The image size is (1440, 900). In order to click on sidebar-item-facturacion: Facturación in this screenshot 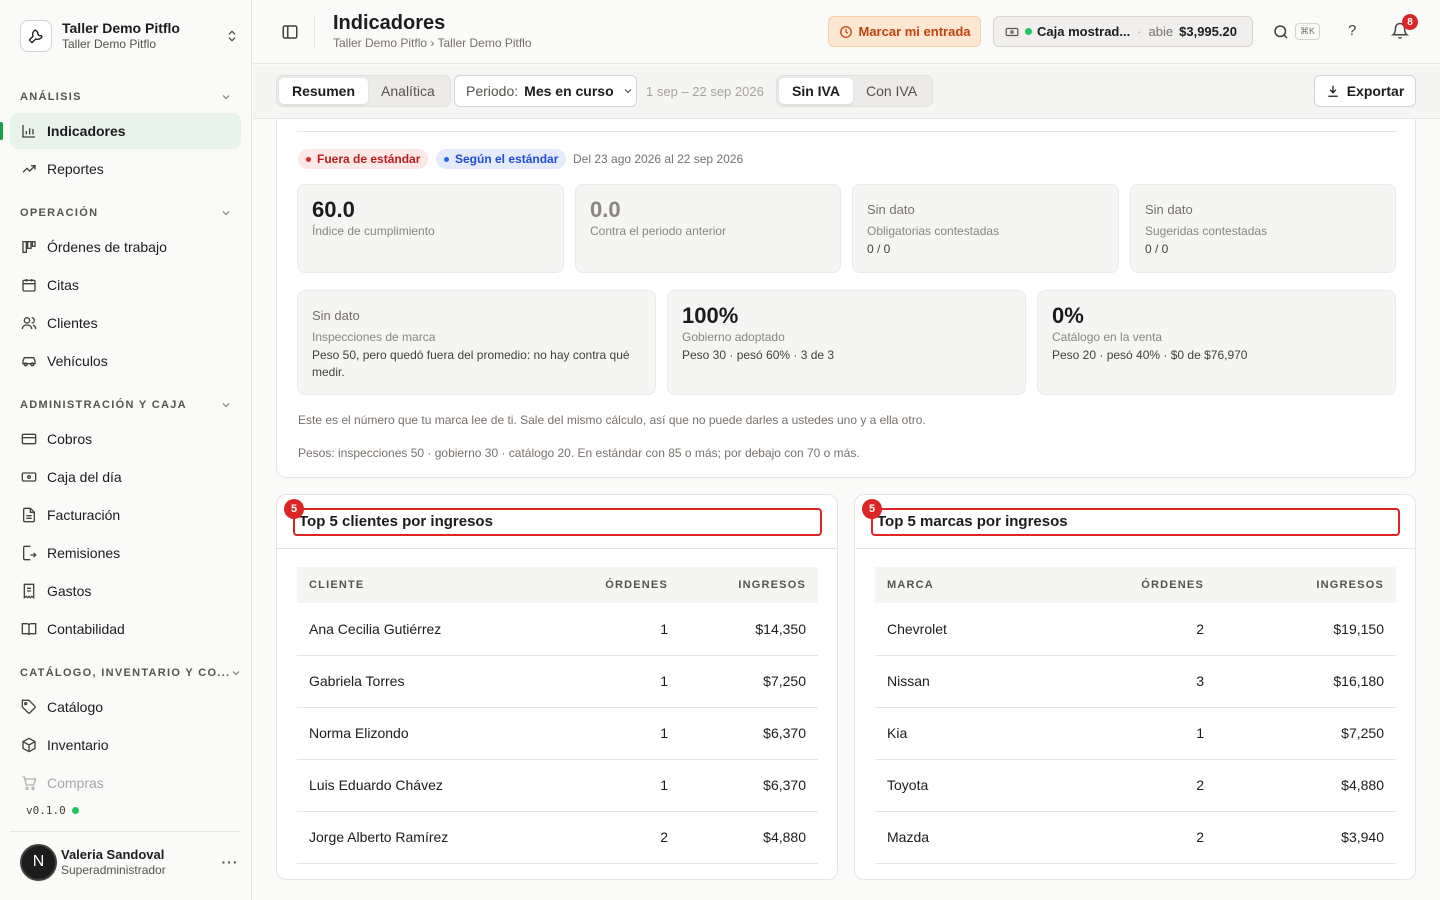, I will do `click(125, 515)`.